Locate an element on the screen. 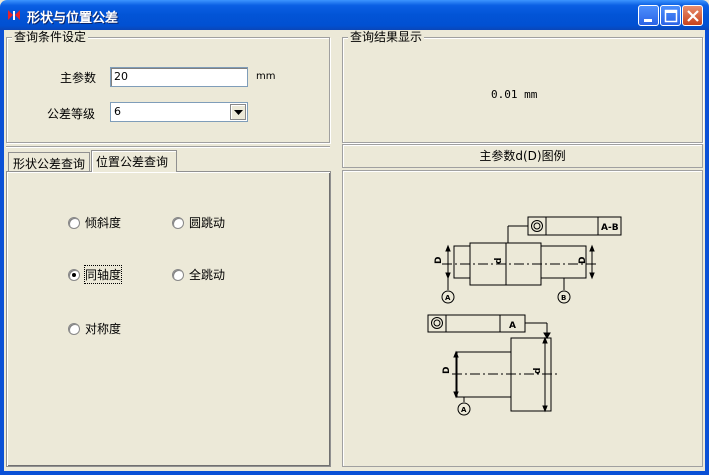 The image size is (709, 475). radio-total-runout-label: 全跳动 is located at coordinates (207, 275).